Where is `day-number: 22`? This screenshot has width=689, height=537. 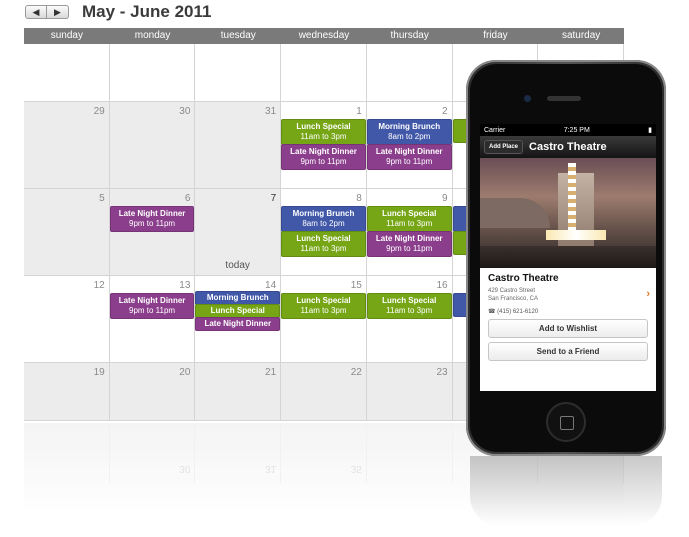
day-number: 22 is located at coordinates (356, 372).